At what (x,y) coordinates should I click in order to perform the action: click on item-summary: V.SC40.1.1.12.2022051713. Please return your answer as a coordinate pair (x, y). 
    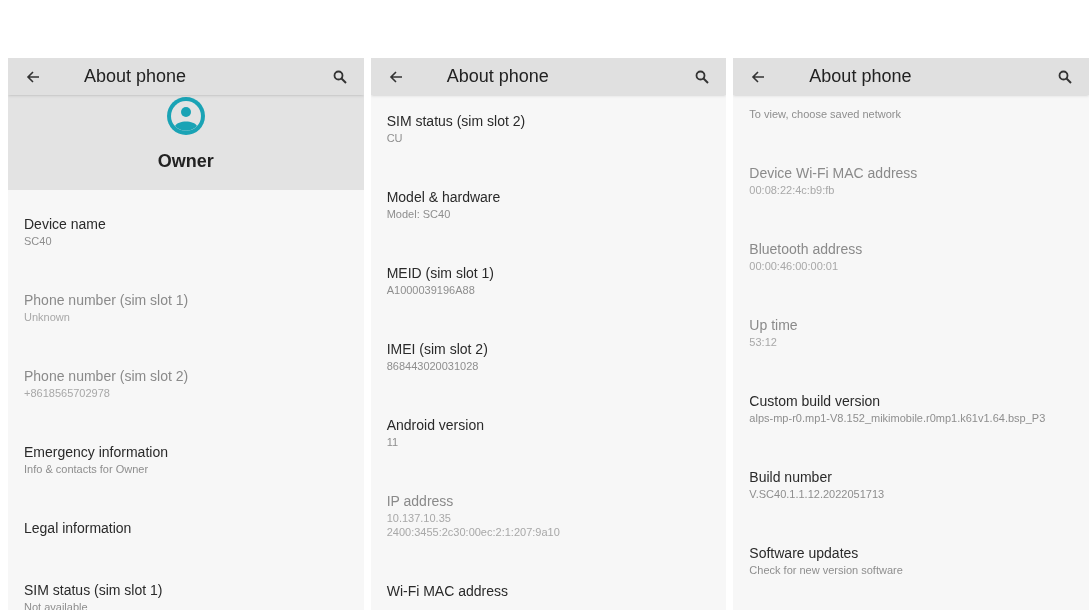
    Looking at the image, I should click on (817, 494).